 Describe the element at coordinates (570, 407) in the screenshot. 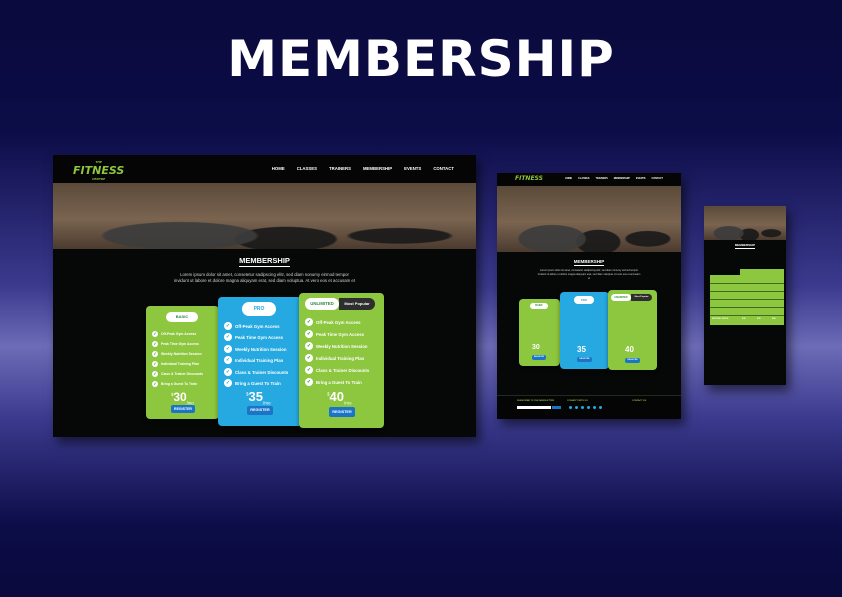

I see `facebook-icon` at that location.